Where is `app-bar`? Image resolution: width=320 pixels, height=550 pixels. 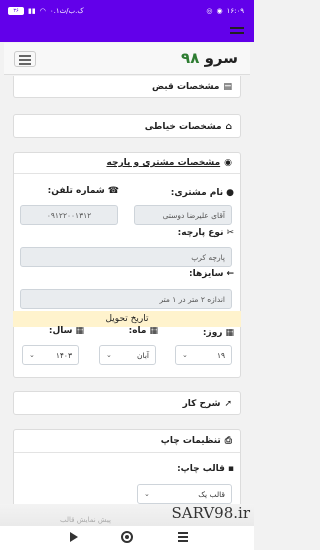
app-bar is located at coordinates (127, 33).